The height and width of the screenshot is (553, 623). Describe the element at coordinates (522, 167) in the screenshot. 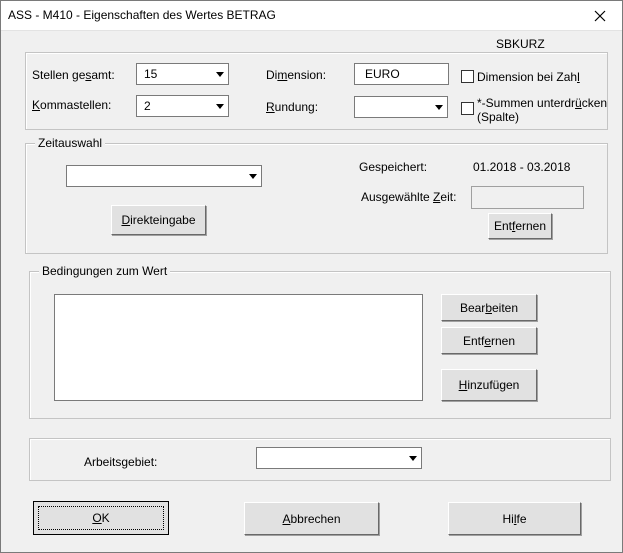

I see `gespeichert-value: 01.2018 - 03.2018` at that location.